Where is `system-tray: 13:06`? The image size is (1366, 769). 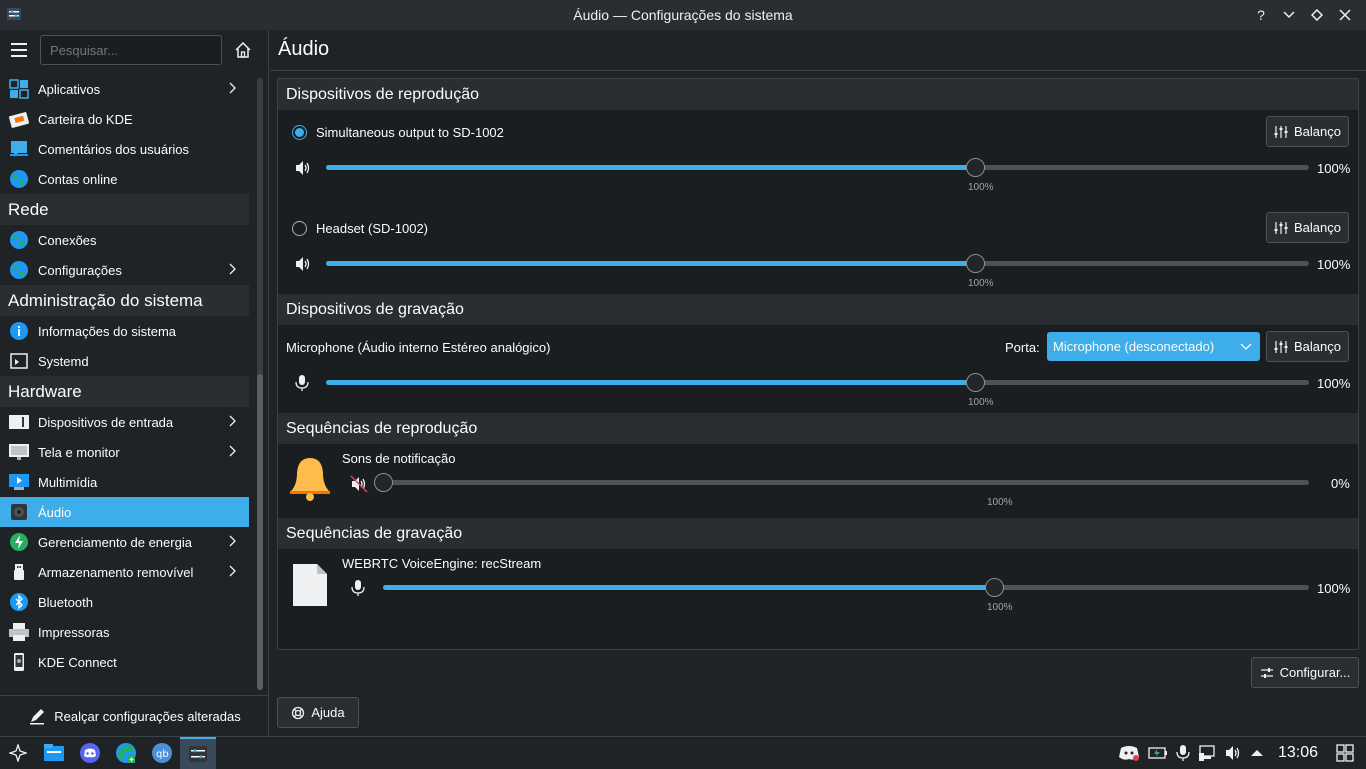
system-tray: 13:06 is located at coordinates (1242, 753).